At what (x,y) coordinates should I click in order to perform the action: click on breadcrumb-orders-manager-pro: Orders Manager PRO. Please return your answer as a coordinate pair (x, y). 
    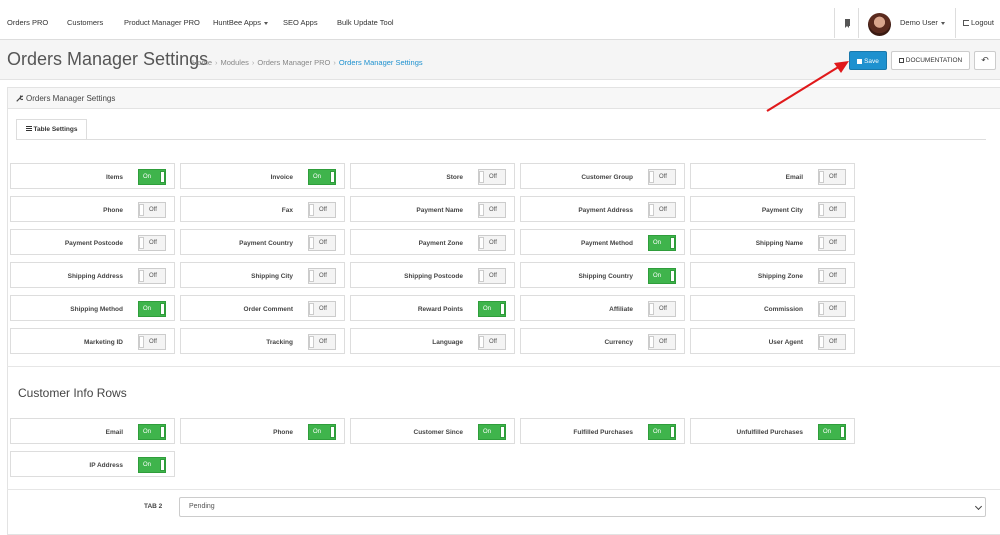
    Looking at the image, I should click on (293, 62).